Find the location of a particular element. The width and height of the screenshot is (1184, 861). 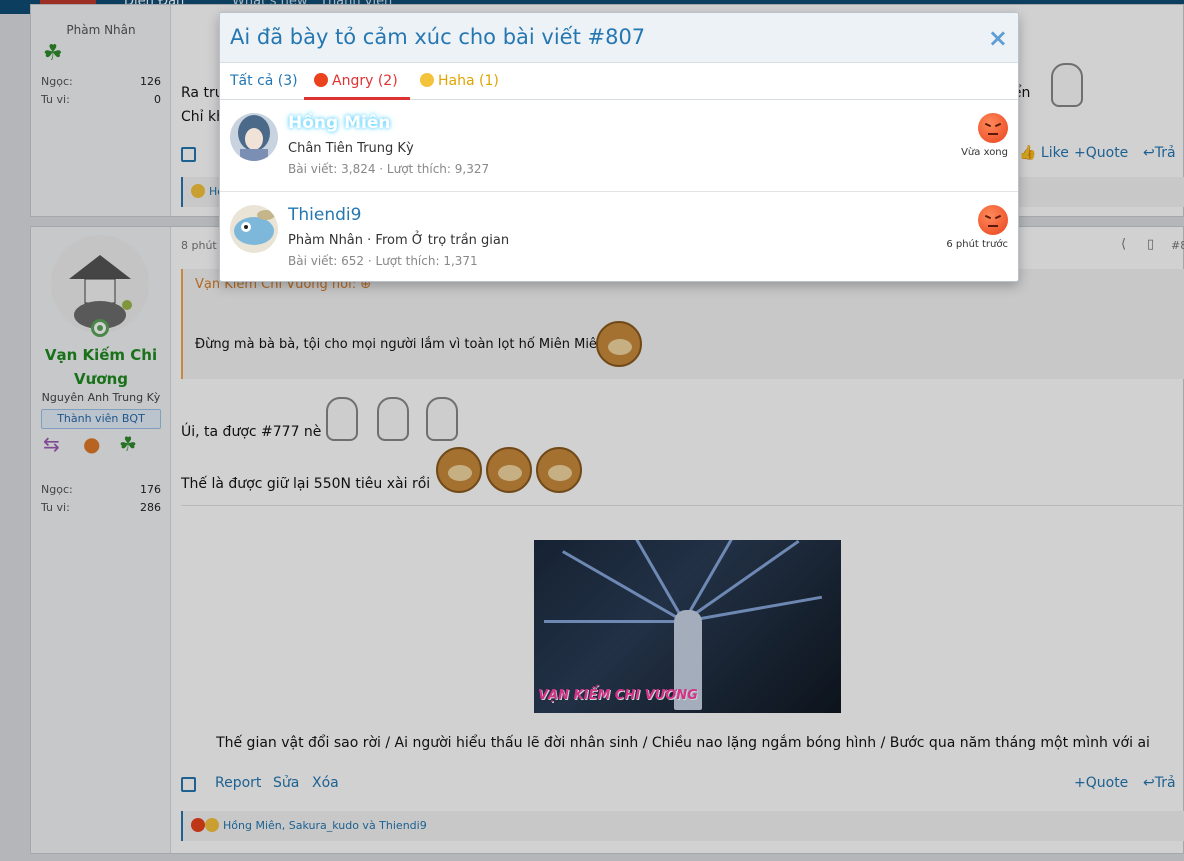

tab-label: Angry (2) is located at coordinates (365, 81).